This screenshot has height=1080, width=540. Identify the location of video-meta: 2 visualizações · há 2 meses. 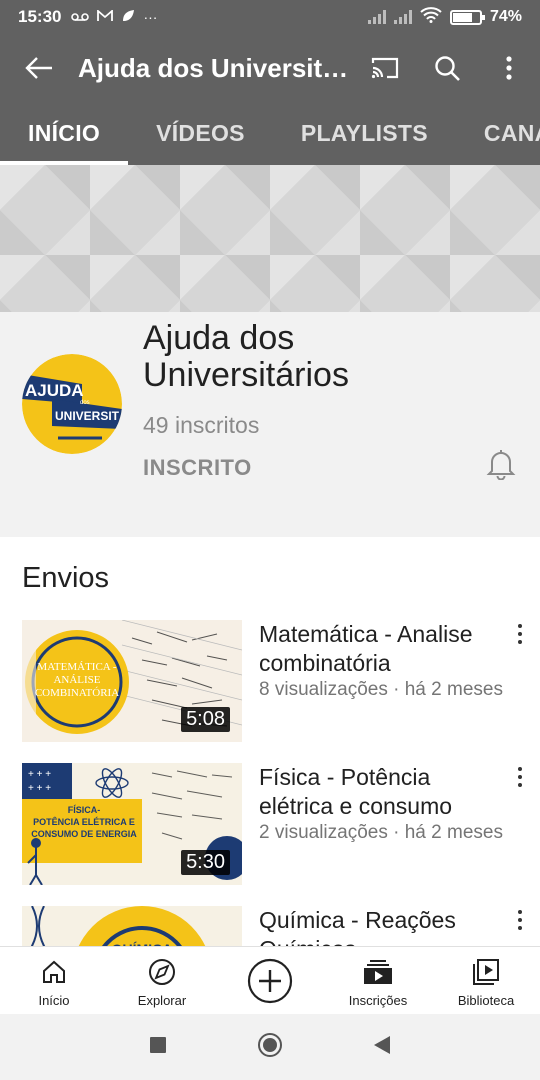
(381, 832).